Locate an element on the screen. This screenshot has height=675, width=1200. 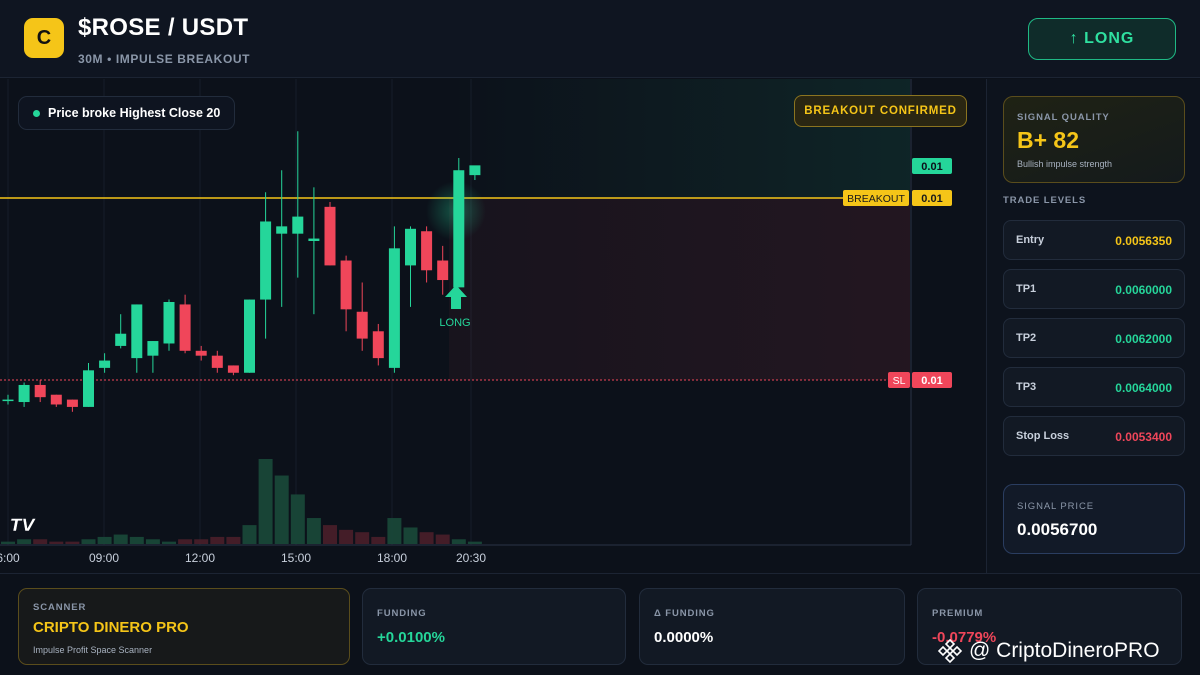
pair-title: $ROSE / USDT is located at coordinates (163, 27).